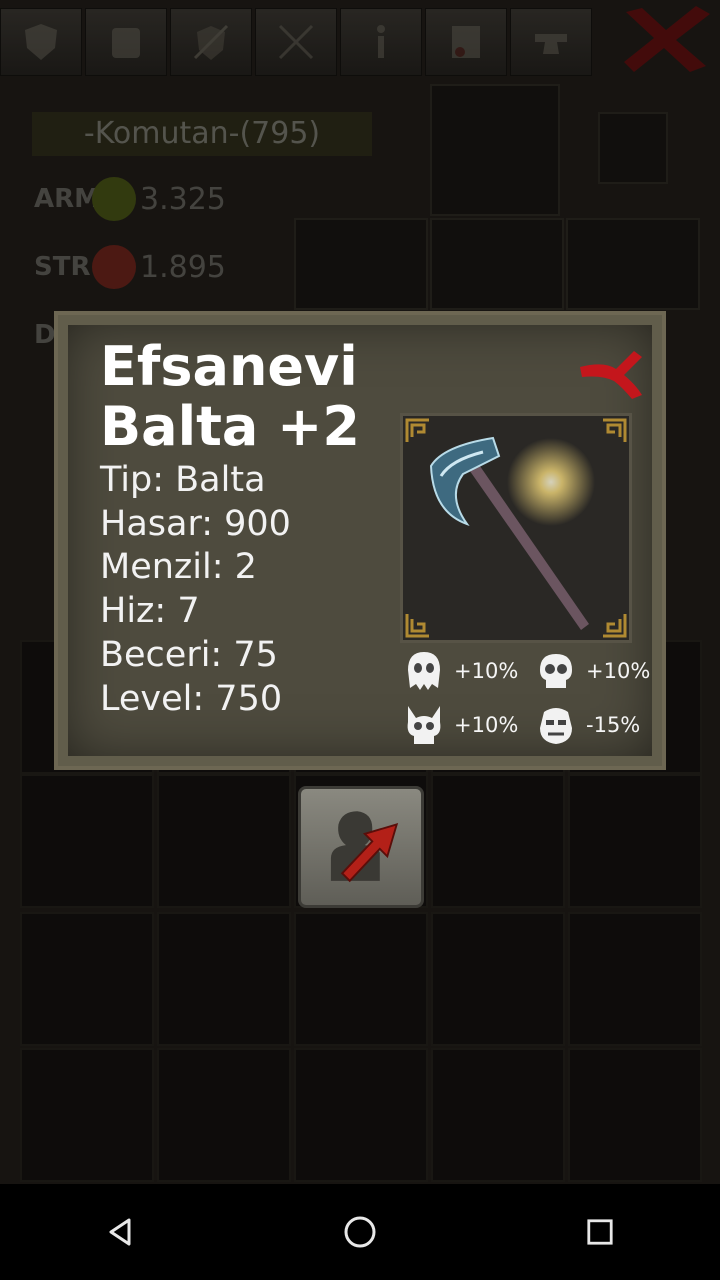 This screenshot has height=1280, width=720. What do you see at coordinates (424, 671) in the screenshot?
I see `ghost-skull-icon` at bounding box center [424, 671].